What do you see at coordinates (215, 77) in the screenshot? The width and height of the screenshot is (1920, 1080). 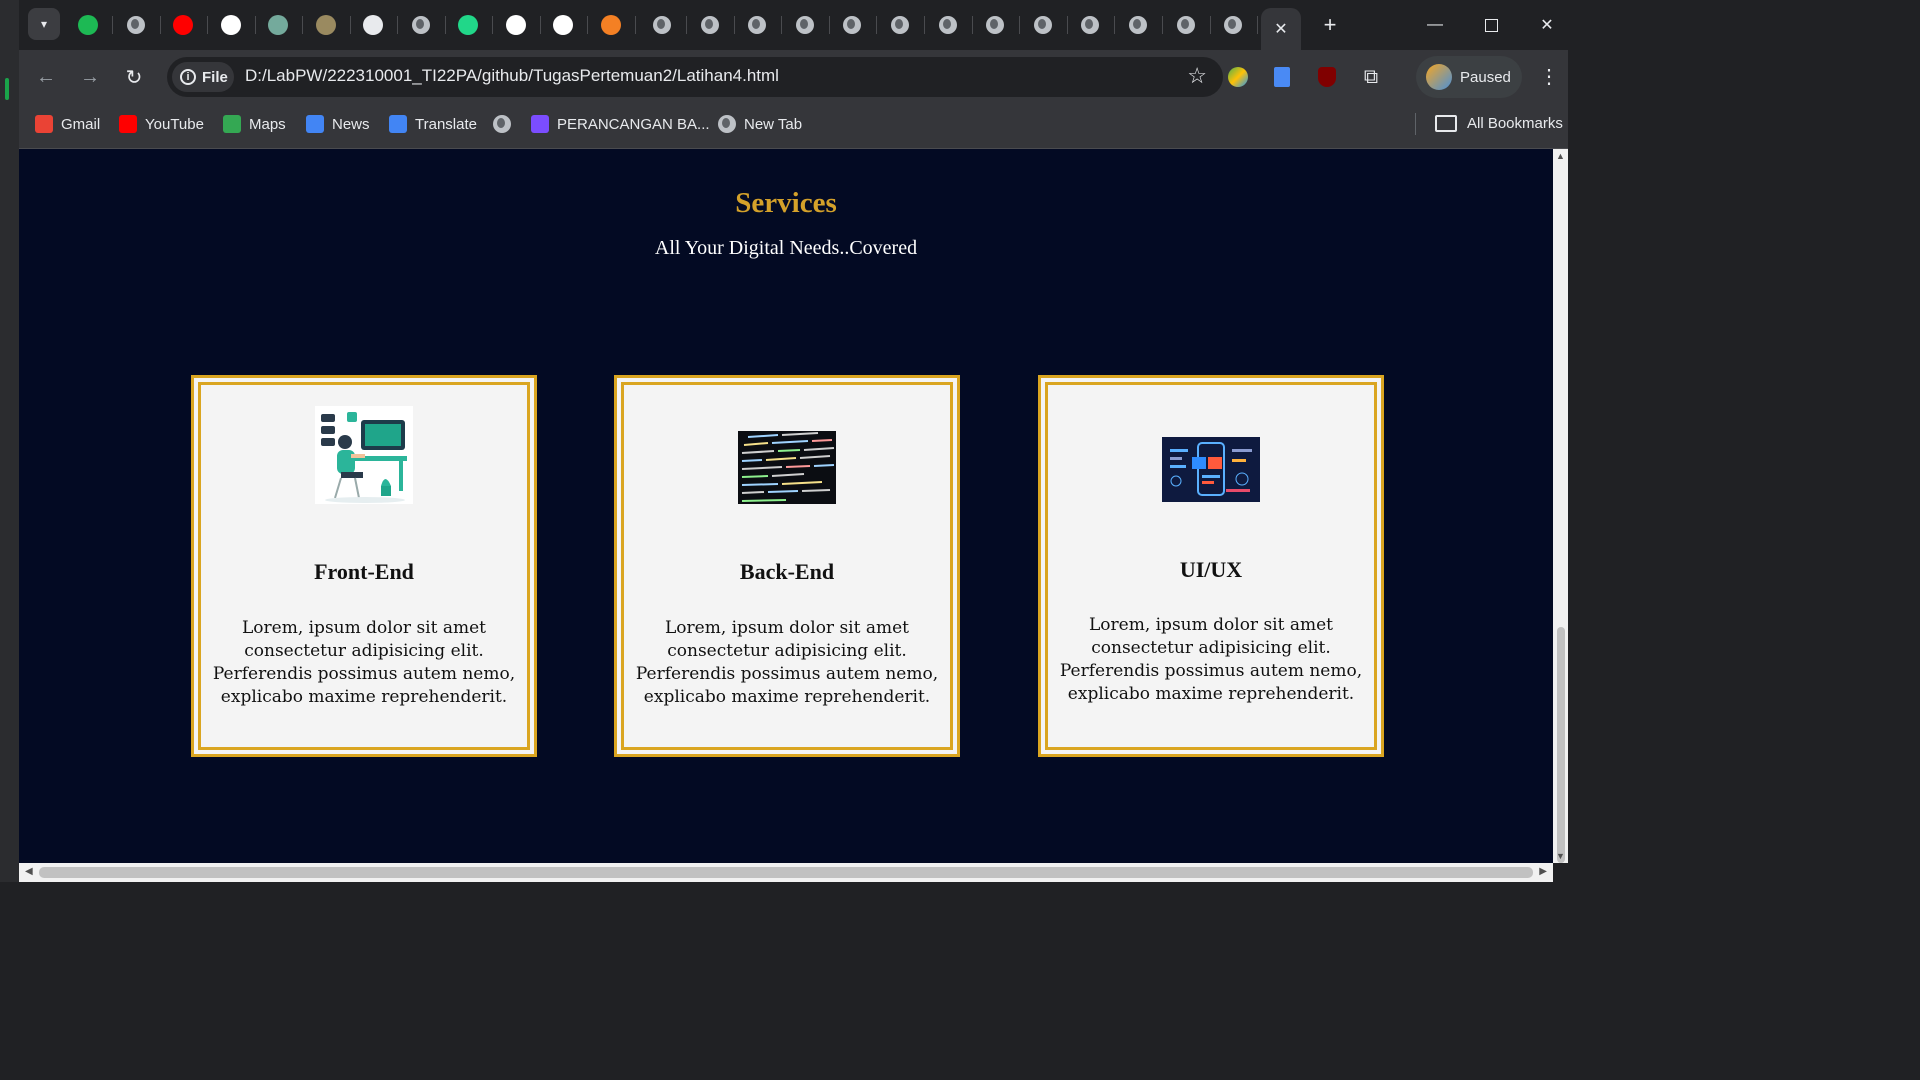 I see `site-chip-label: File` at bounding box center [215, 77].